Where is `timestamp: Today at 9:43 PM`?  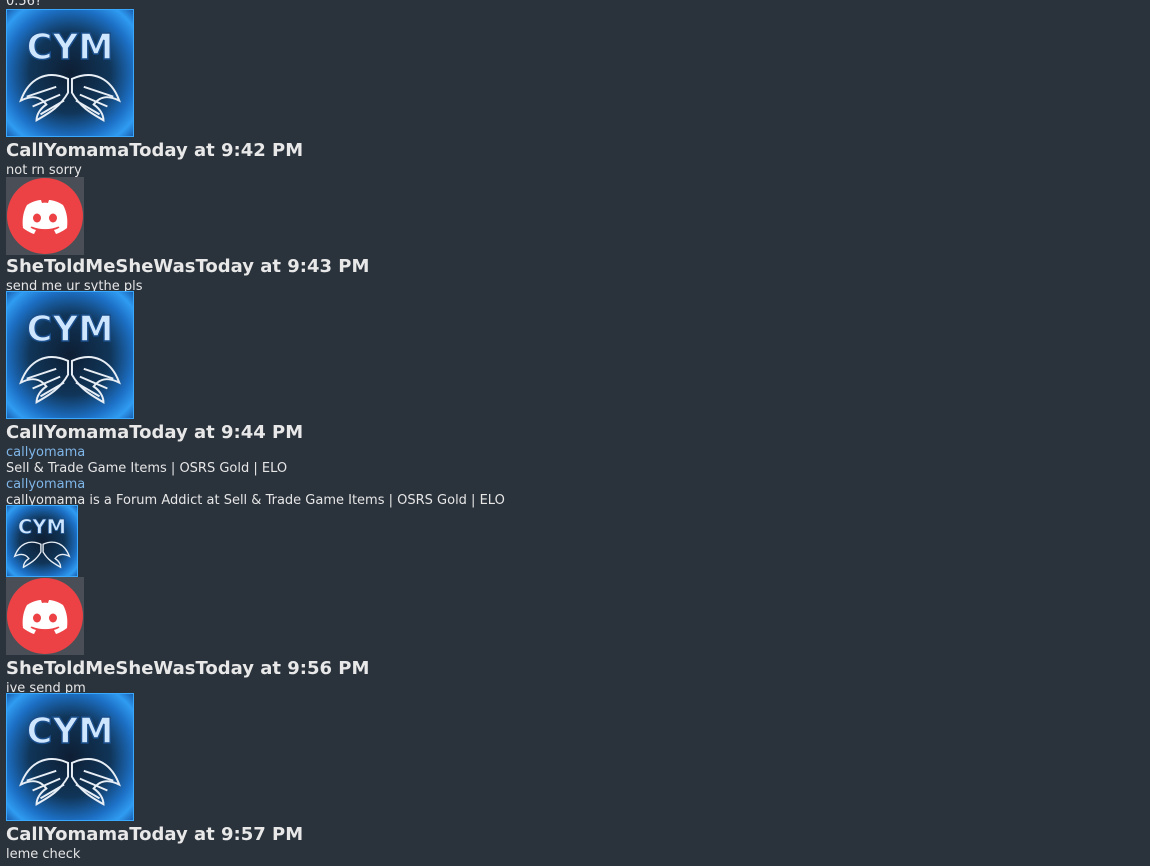
timestamp: Today at 9:43 PM is located at coordinates (282, 266).